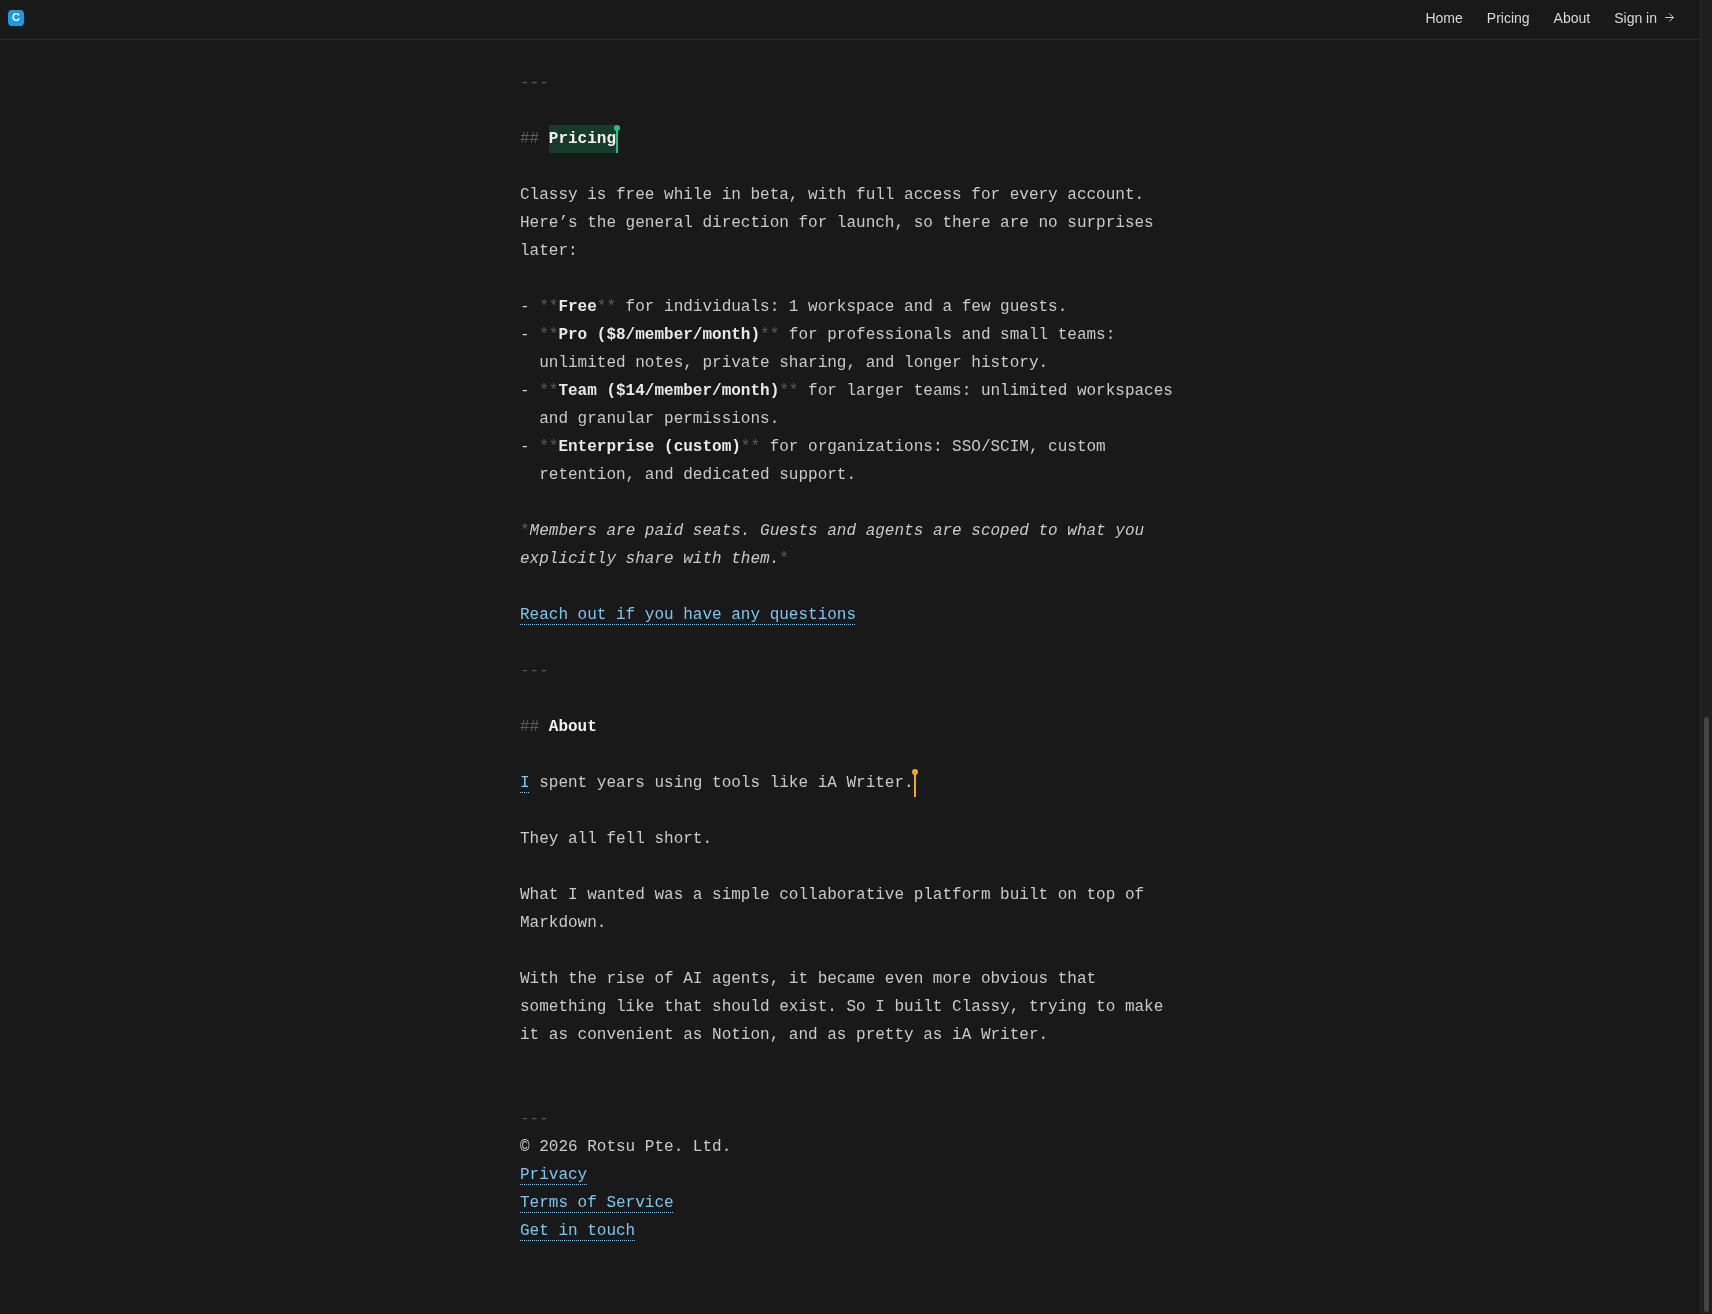 This screenshot has width=1712, height=1314. What do you see at coordinates (558, 727) in the screenshot?
I see `section-heading: ## About` at bounding box center [558, 727].